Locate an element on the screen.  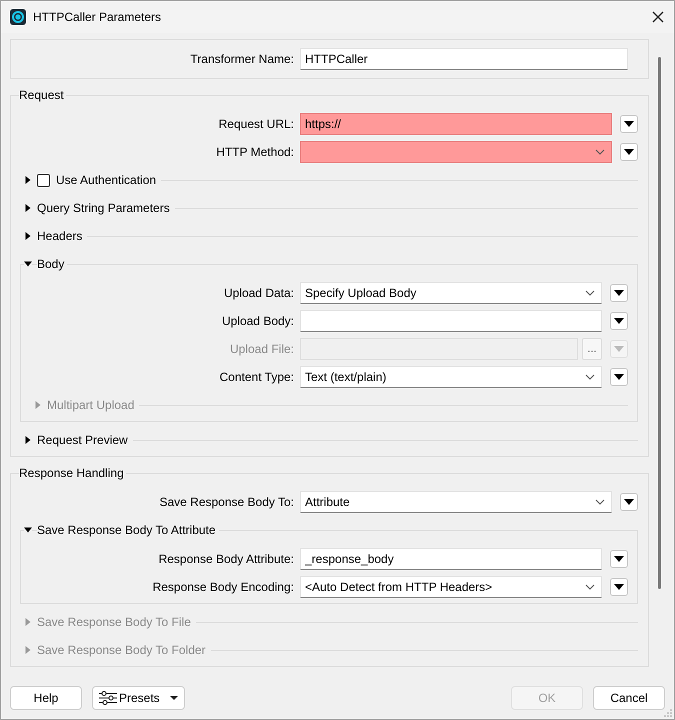
field-label: Upload Data: is located at coordinates (258, 293).